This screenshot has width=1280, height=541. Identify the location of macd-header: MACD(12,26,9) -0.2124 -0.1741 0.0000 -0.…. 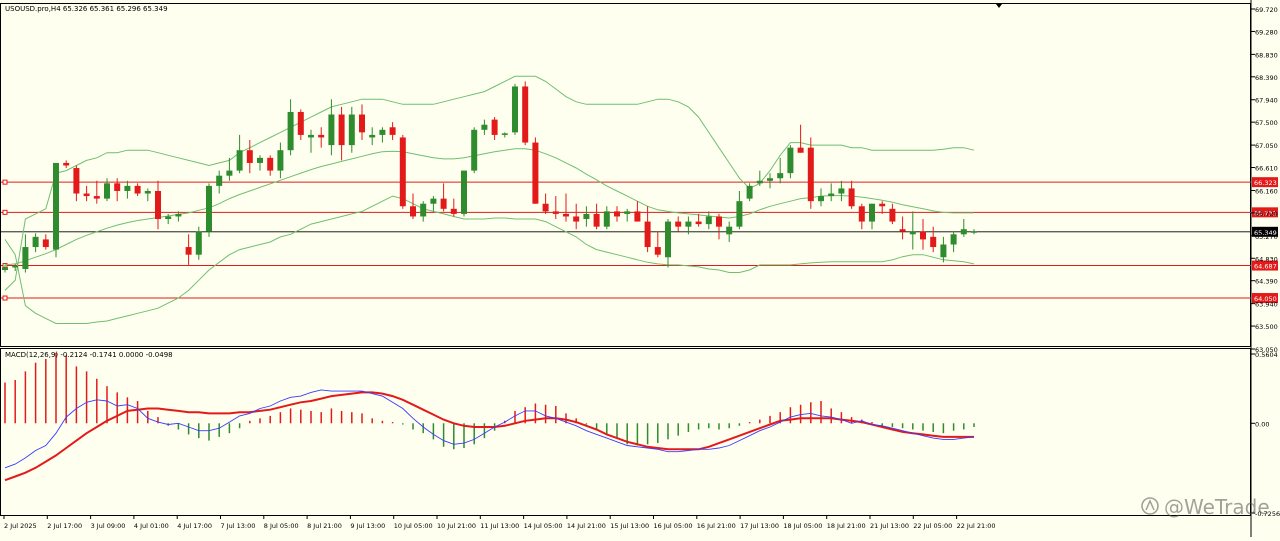
(89, 355).